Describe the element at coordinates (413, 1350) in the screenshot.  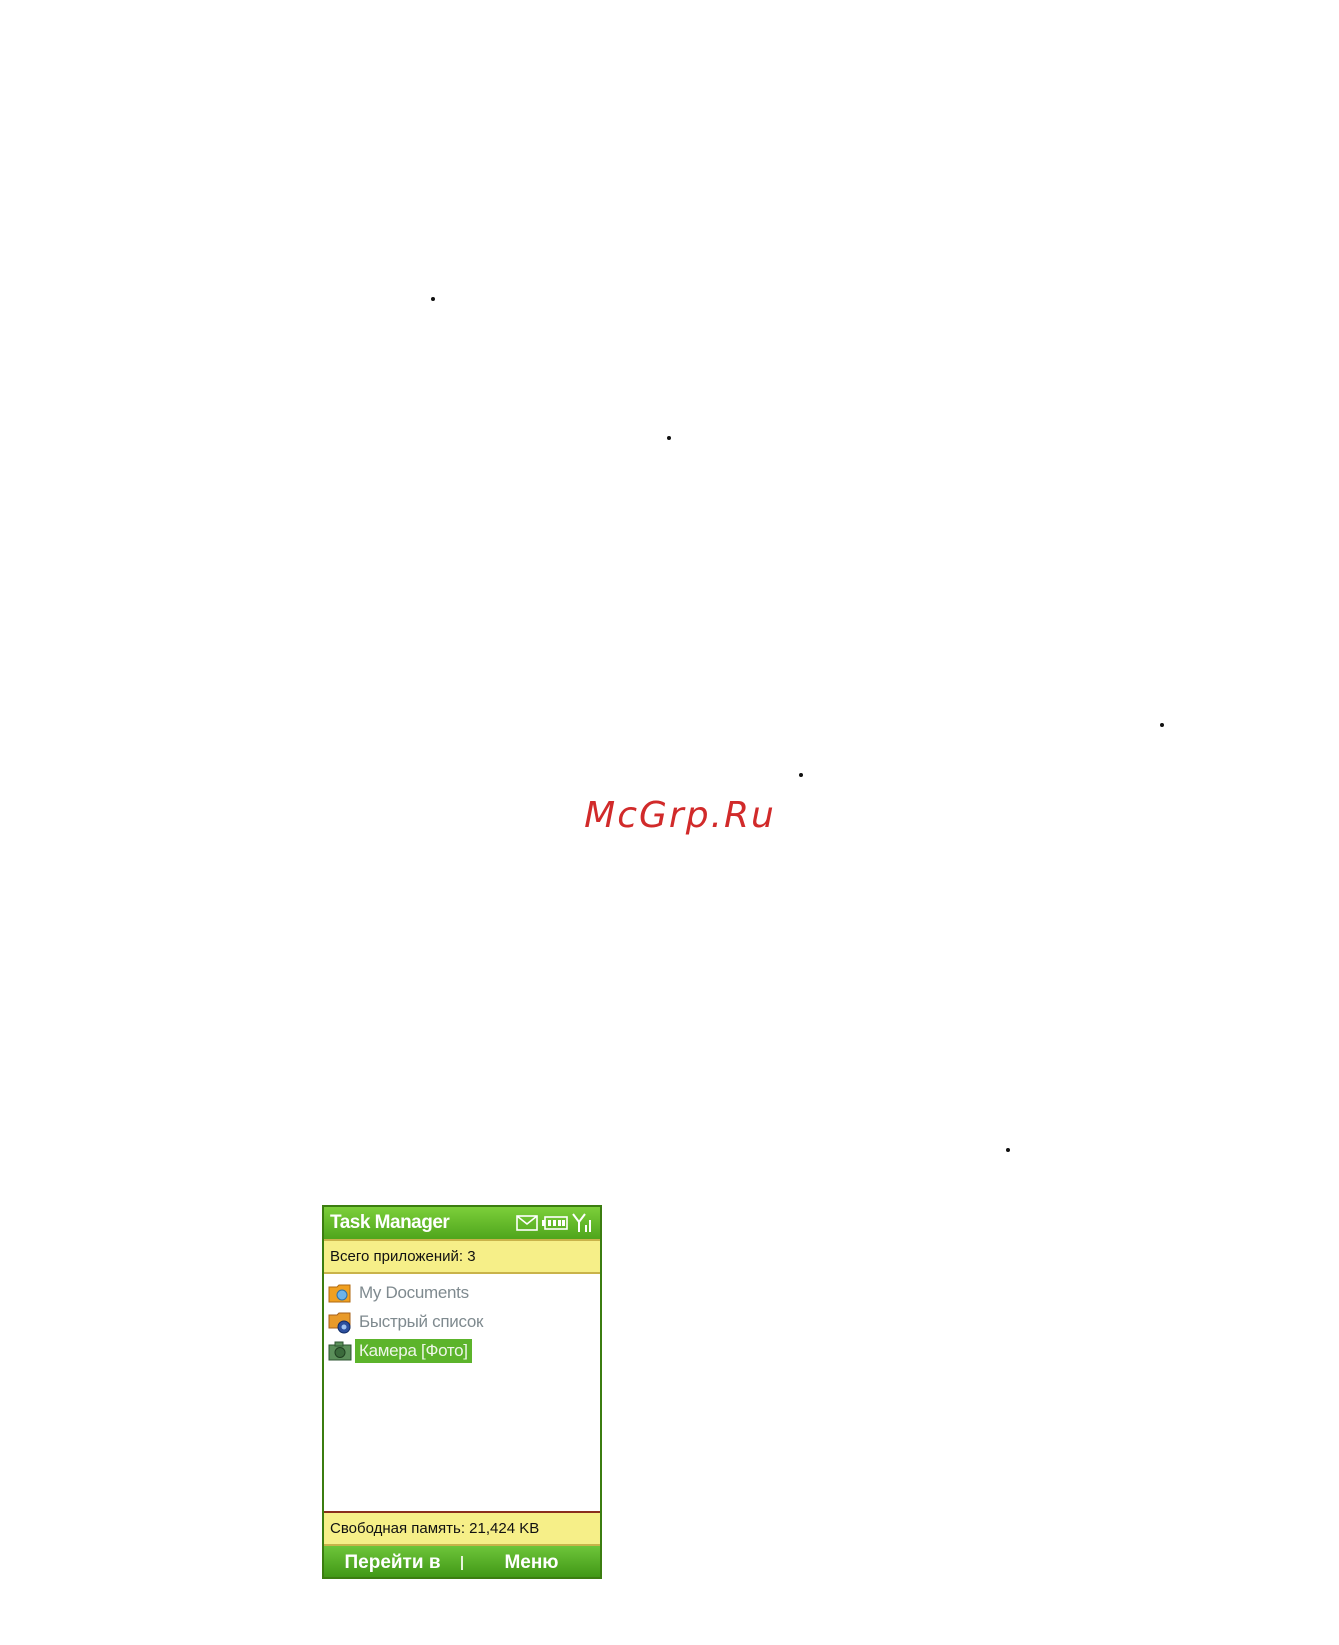
I see `list-item-label: Камера [Фото]` at that location.